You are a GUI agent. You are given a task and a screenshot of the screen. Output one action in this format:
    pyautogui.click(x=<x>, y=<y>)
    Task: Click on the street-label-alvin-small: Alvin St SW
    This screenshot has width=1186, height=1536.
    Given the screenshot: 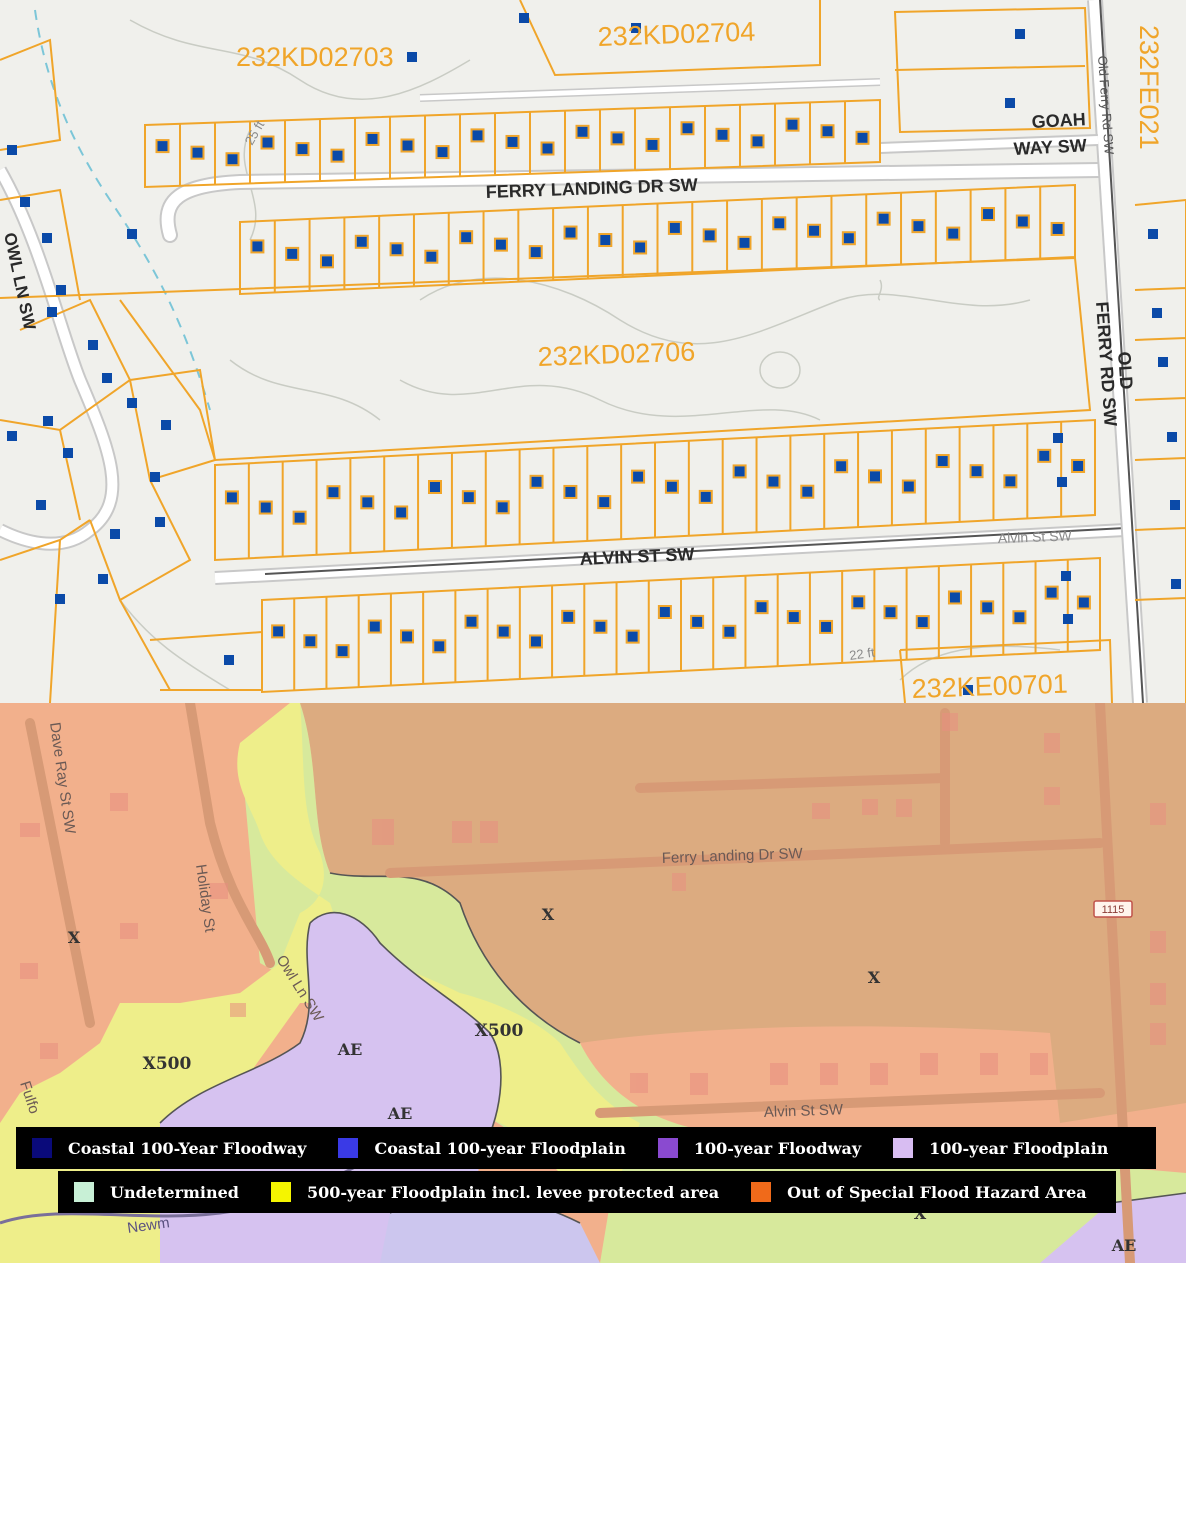 What is the action you would take?
    pyautogui.click(x=1035, y=536)
    